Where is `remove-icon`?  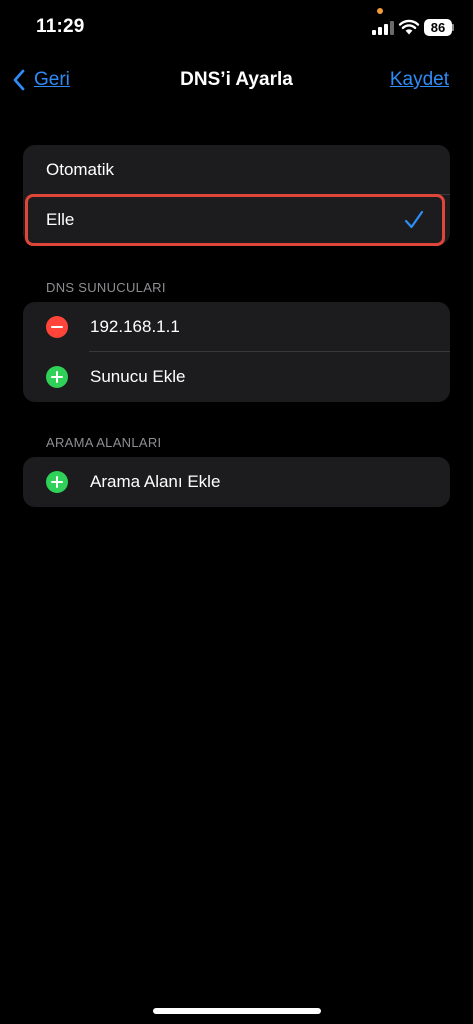
remove-icon is located at coordinates (57, 327).